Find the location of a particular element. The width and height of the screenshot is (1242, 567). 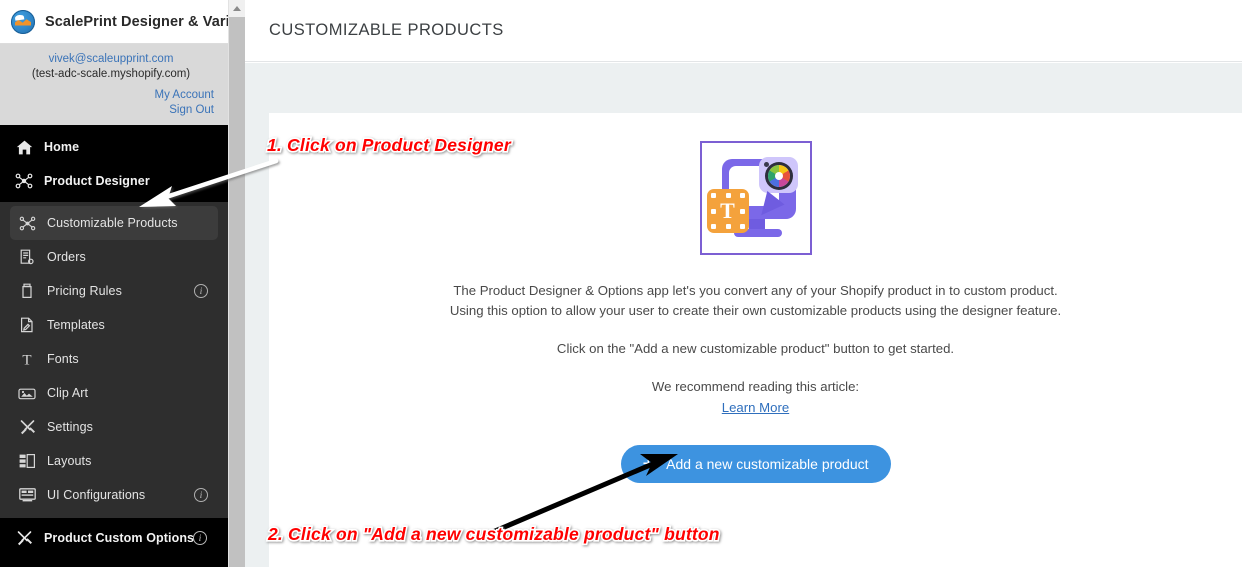

sign-out-link: Sign Out is located at coordinates (111, 110).